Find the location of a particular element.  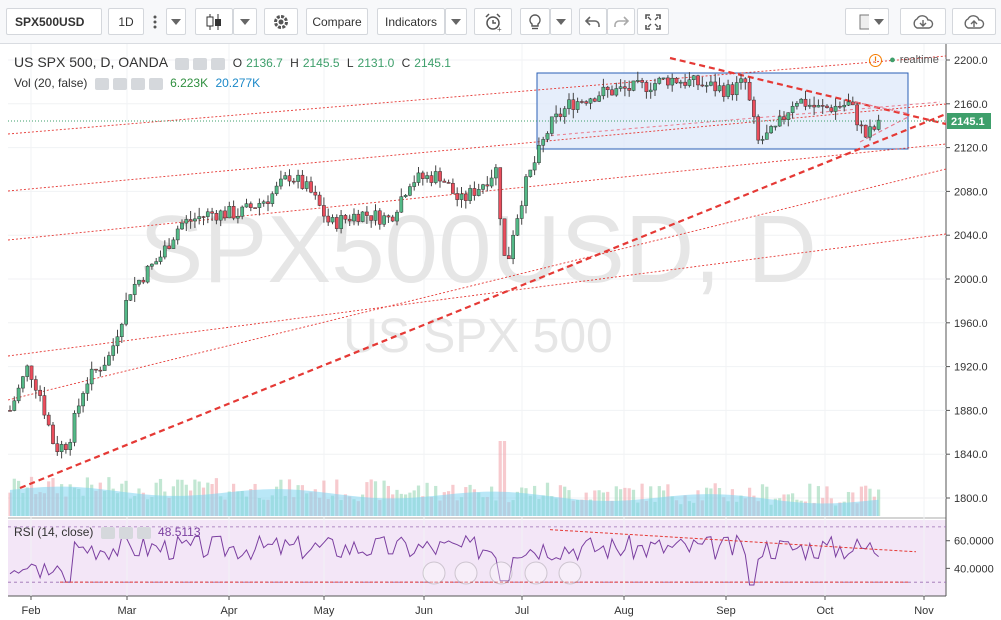

series-title: US SPX 500, D, OANDA is located at coordinates (91, 62).